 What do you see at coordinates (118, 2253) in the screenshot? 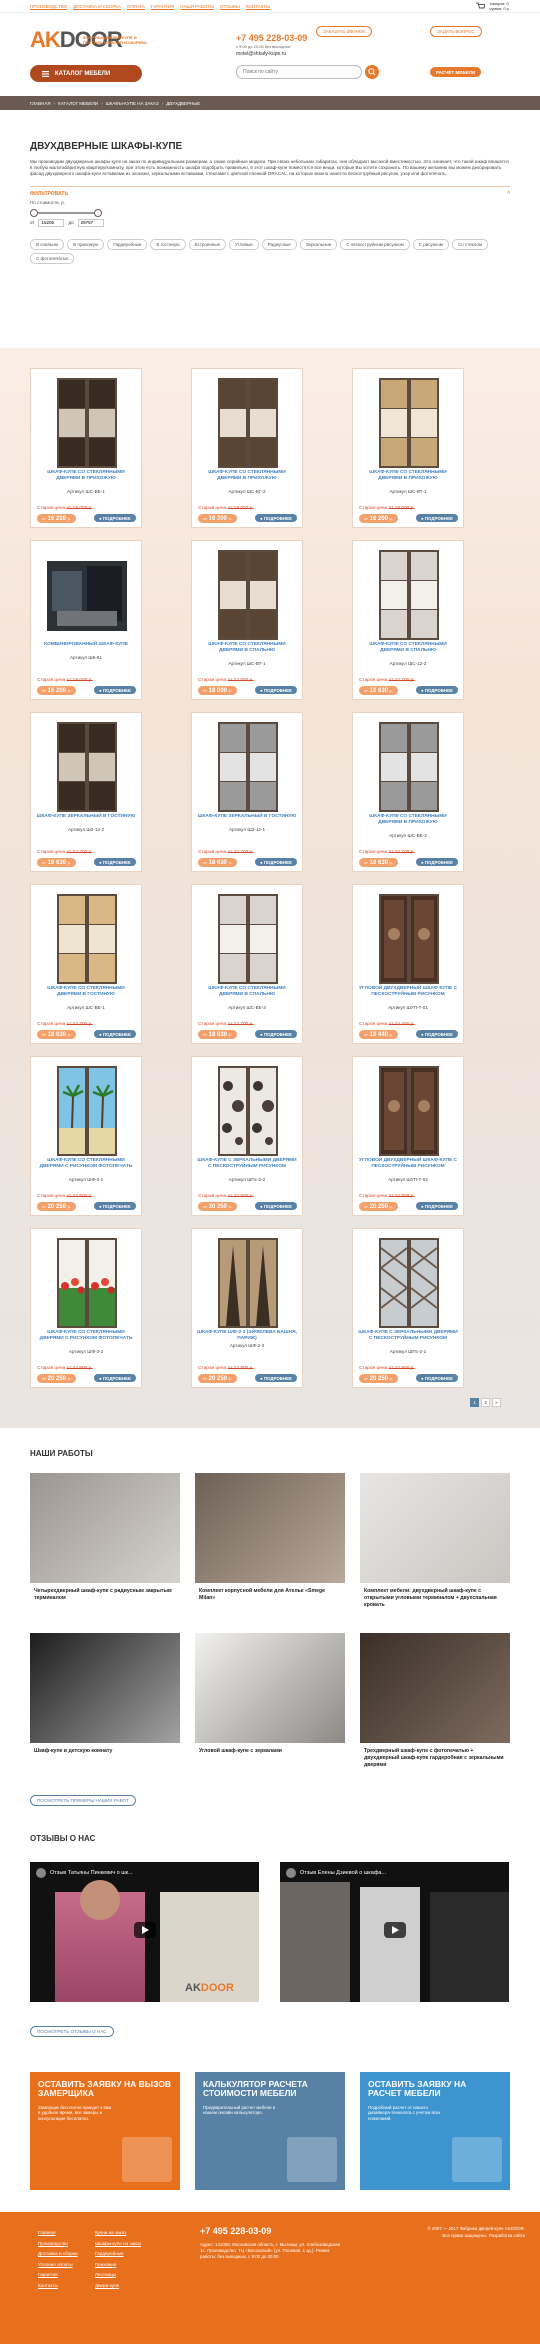
I see `footer-link: Гардеробные` at bounding box center [118, 2253].